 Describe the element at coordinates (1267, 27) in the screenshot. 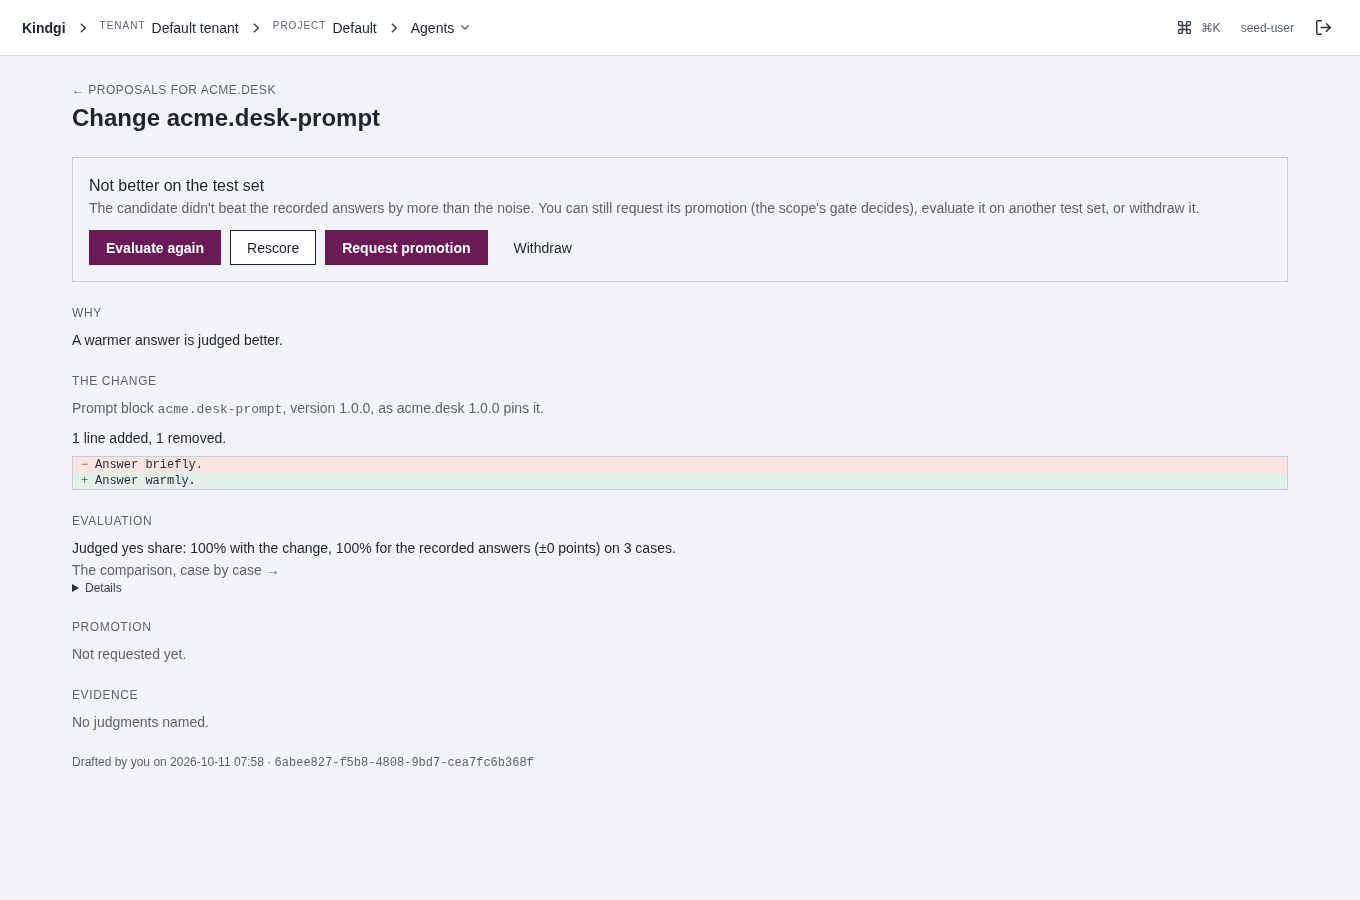

I see `user-name: seed-user` at that location.